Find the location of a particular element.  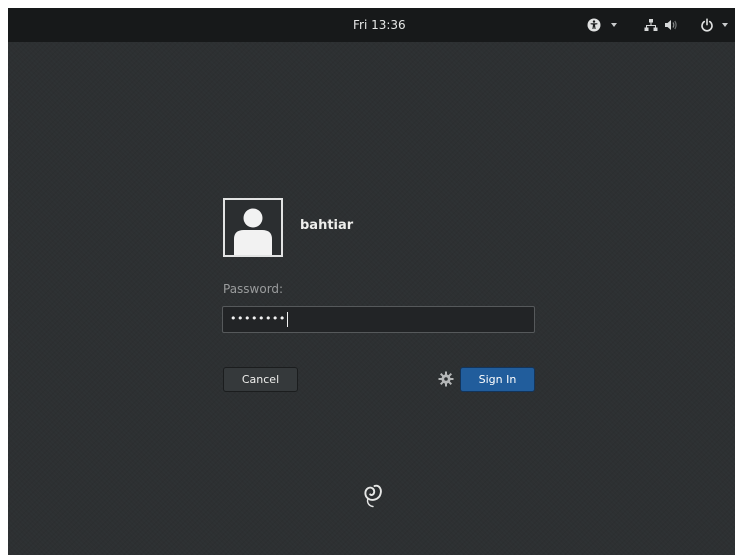

network-icon is located at coordinates (651, 25).